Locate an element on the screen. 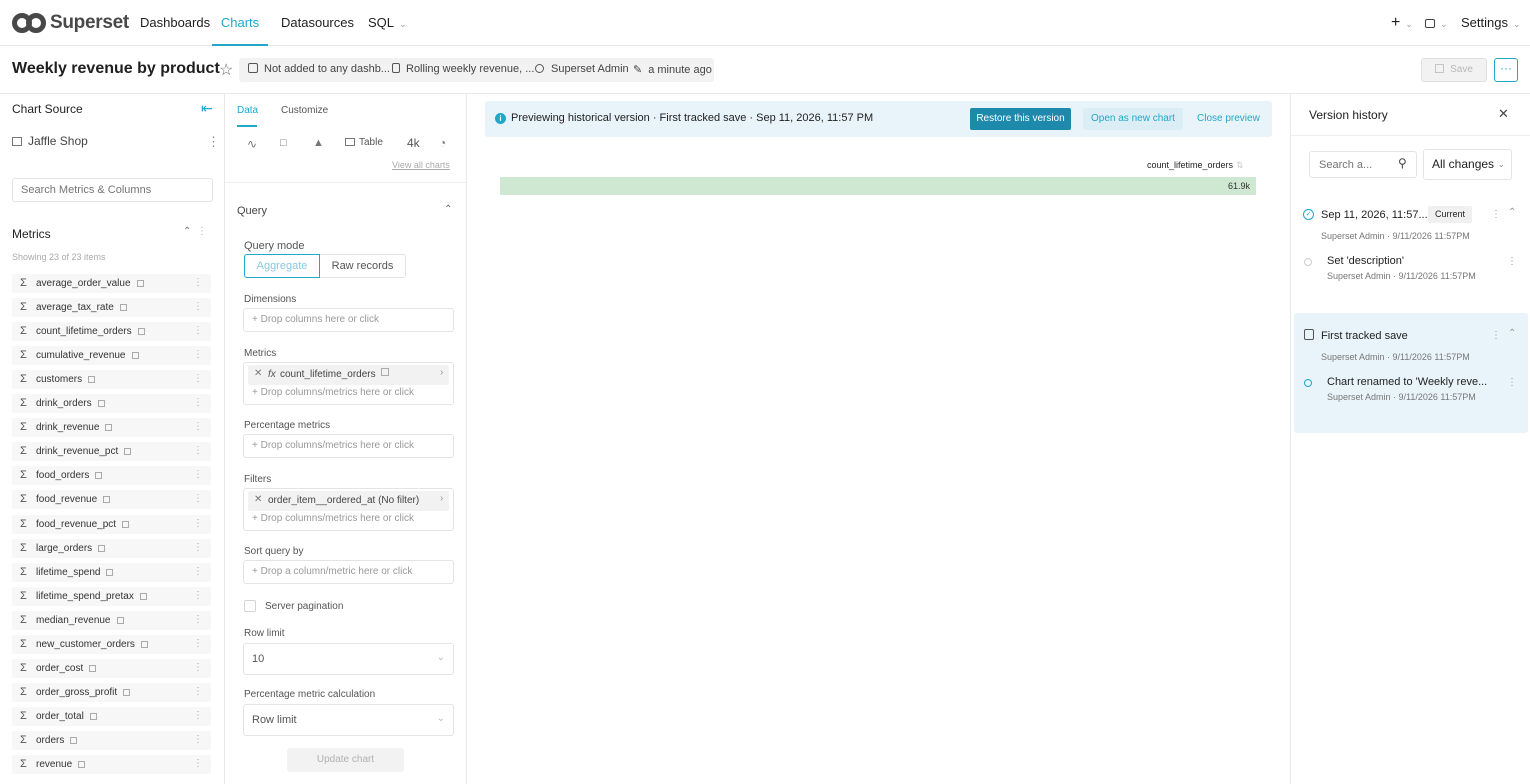  line-chart-icon: ∿ is located at coordinates (252, 144).